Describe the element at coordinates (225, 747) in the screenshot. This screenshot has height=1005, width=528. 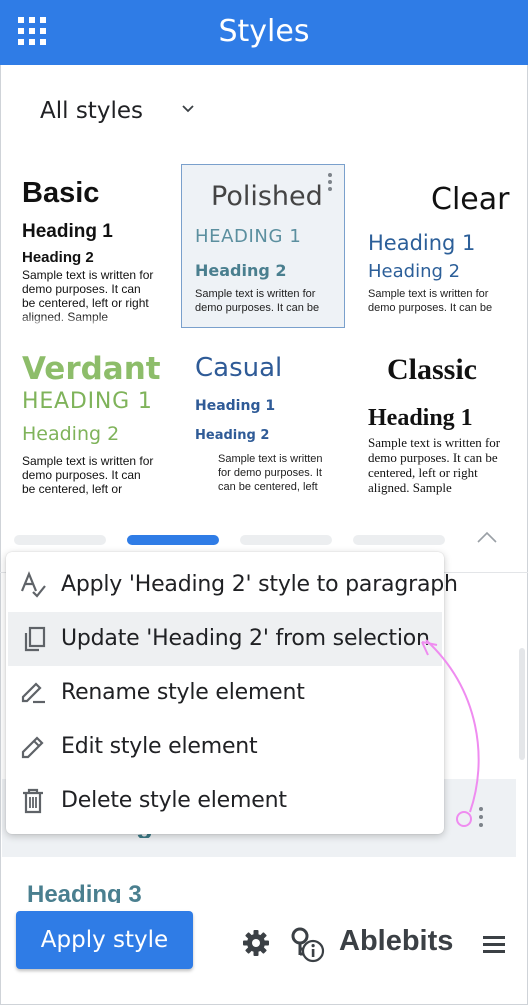
I see `menu-item-edit: Edit style element` at that location.